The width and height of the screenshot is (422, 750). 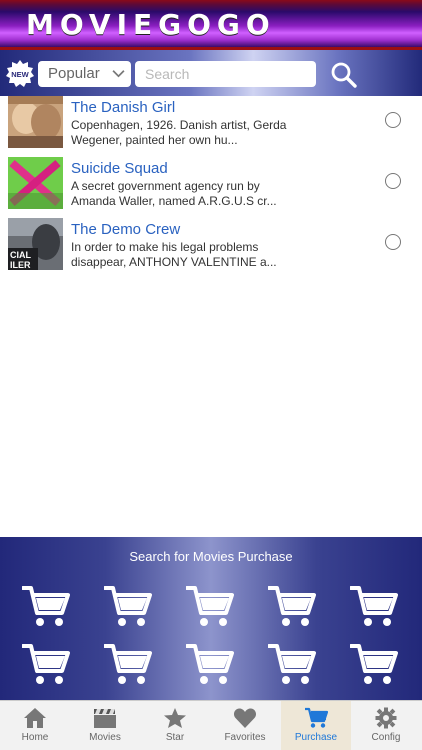 I want to click on new-badge-icon: NEW, so click(x=20, y=74).